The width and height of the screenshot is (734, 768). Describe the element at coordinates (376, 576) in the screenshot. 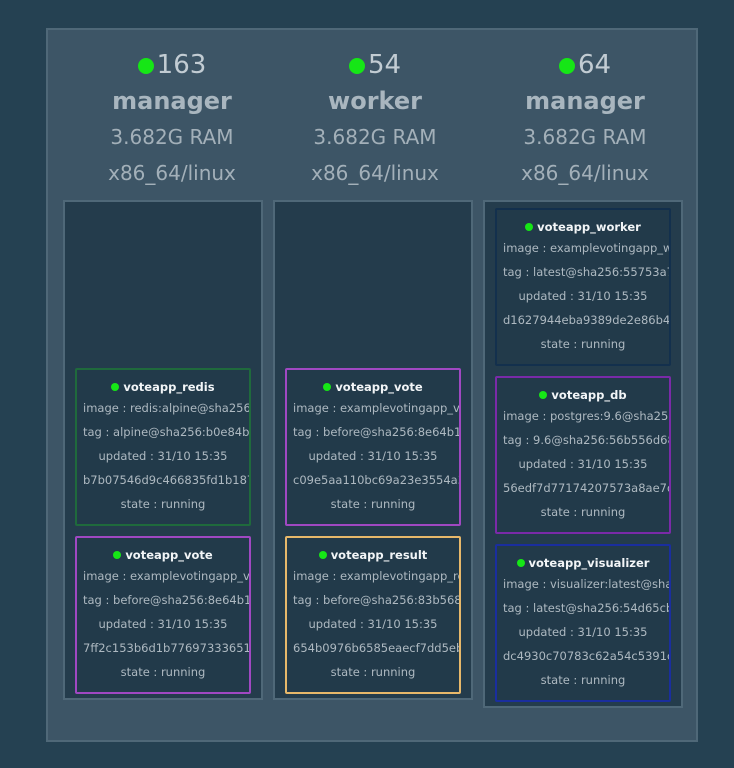

I see `task-image: image : examplevotingapp_res` at that location.